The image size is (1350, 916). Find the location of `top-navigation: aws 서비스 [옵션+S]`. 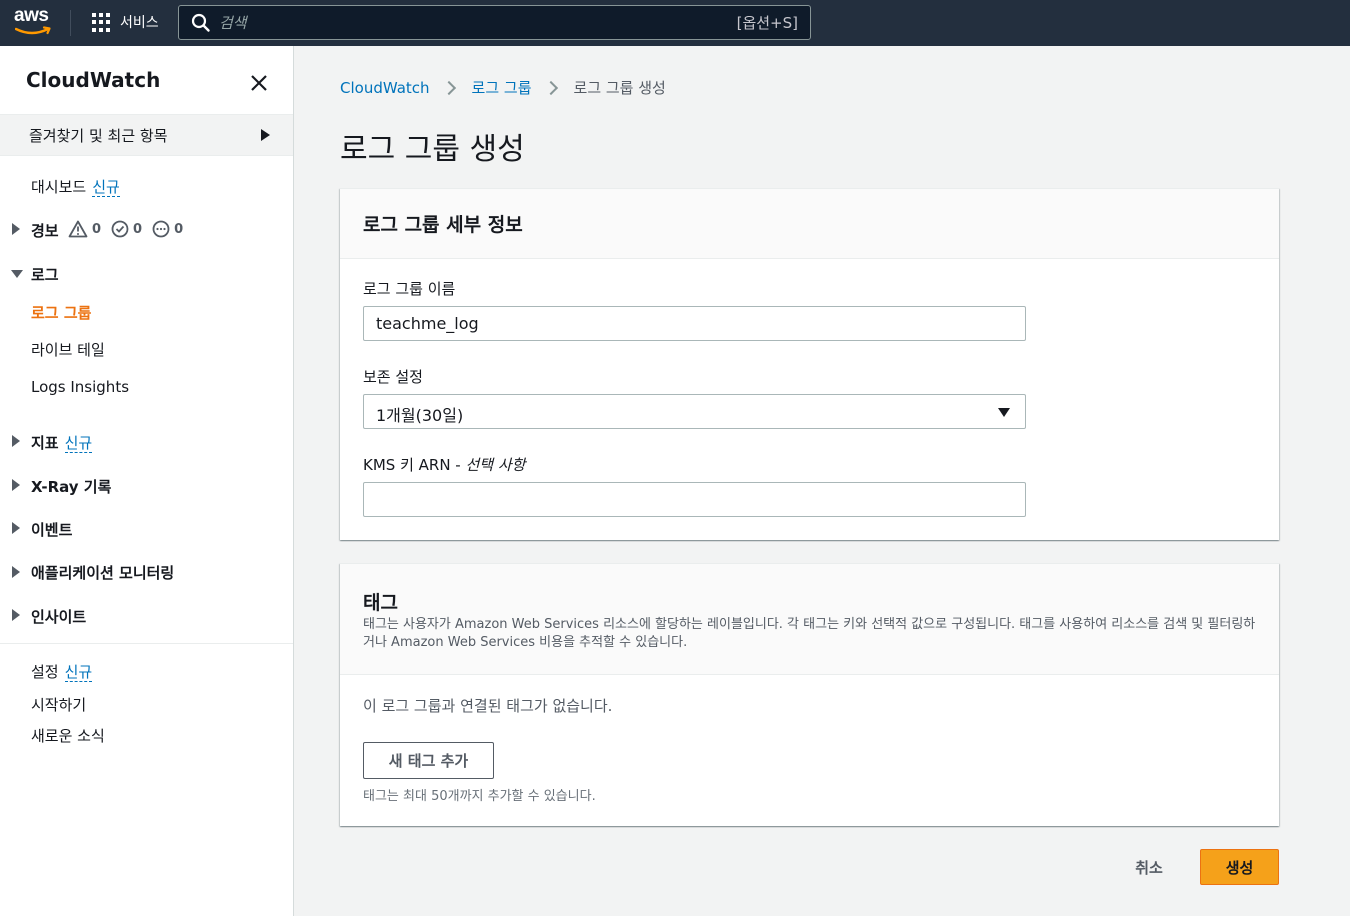

top-navigation: aws 서비스 [옵션+S] is located at coordinates (675, 23).